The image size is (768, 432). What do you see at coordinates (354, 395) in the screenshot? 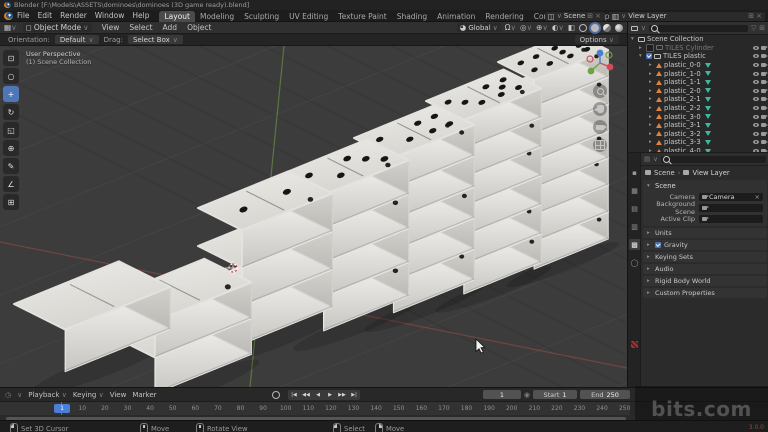
I see `transport-jump-end: ▶|` at bounding box center [354, 395].